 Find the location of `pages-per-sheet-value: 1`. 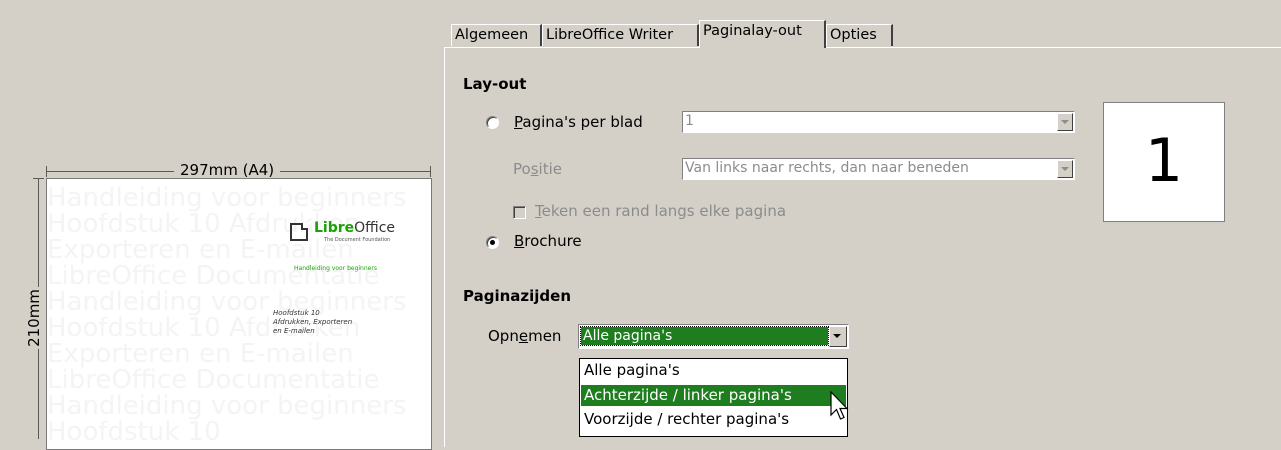

pages-per-sheet-value: 1 is located at coordinates (689, 121).